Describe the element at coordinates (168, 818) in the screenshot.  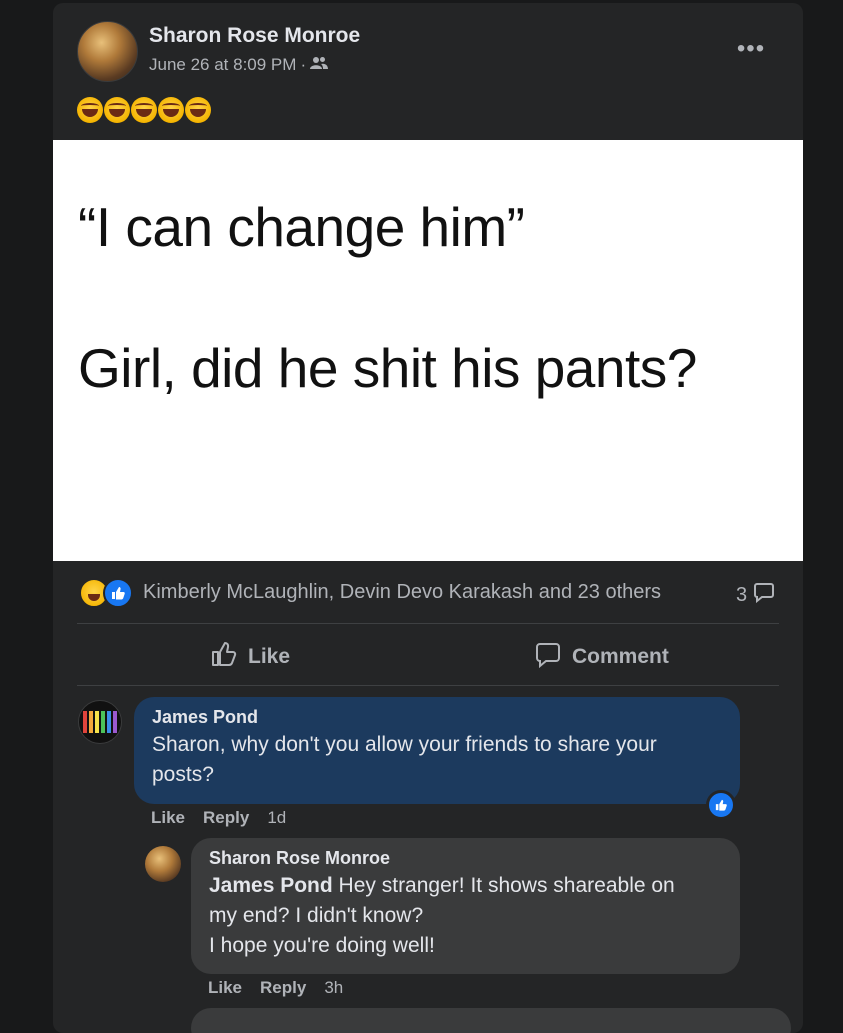
I see `comment-like-button: Like` at that location.